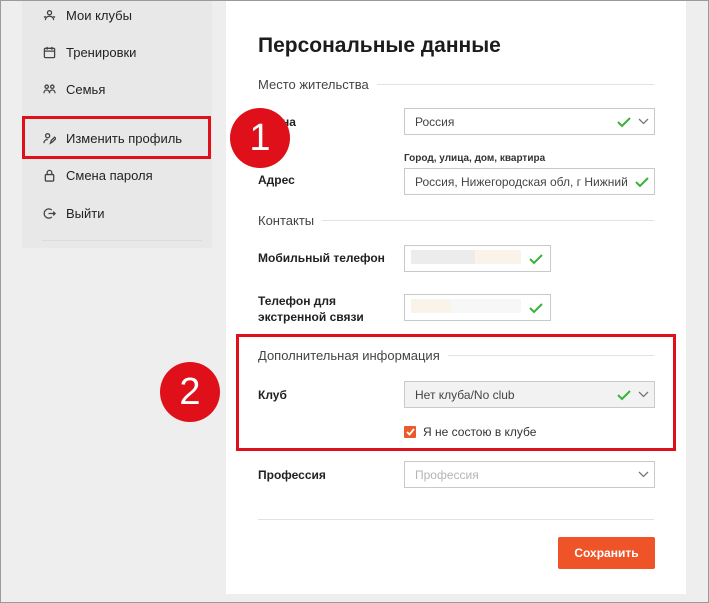 The height and width of the screenshot is (603, 709). Describe the element at coordinates (292, 475) in the screenshot. I see `profession-label: Профессия` at that location.